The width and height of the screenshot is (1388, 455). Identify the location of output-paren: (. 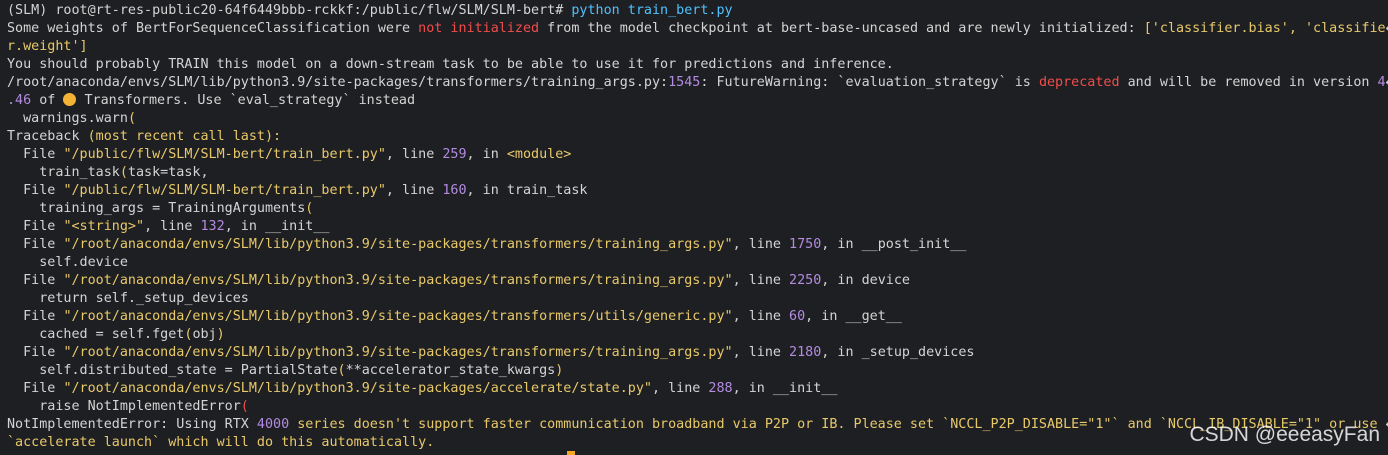
(131, 118).